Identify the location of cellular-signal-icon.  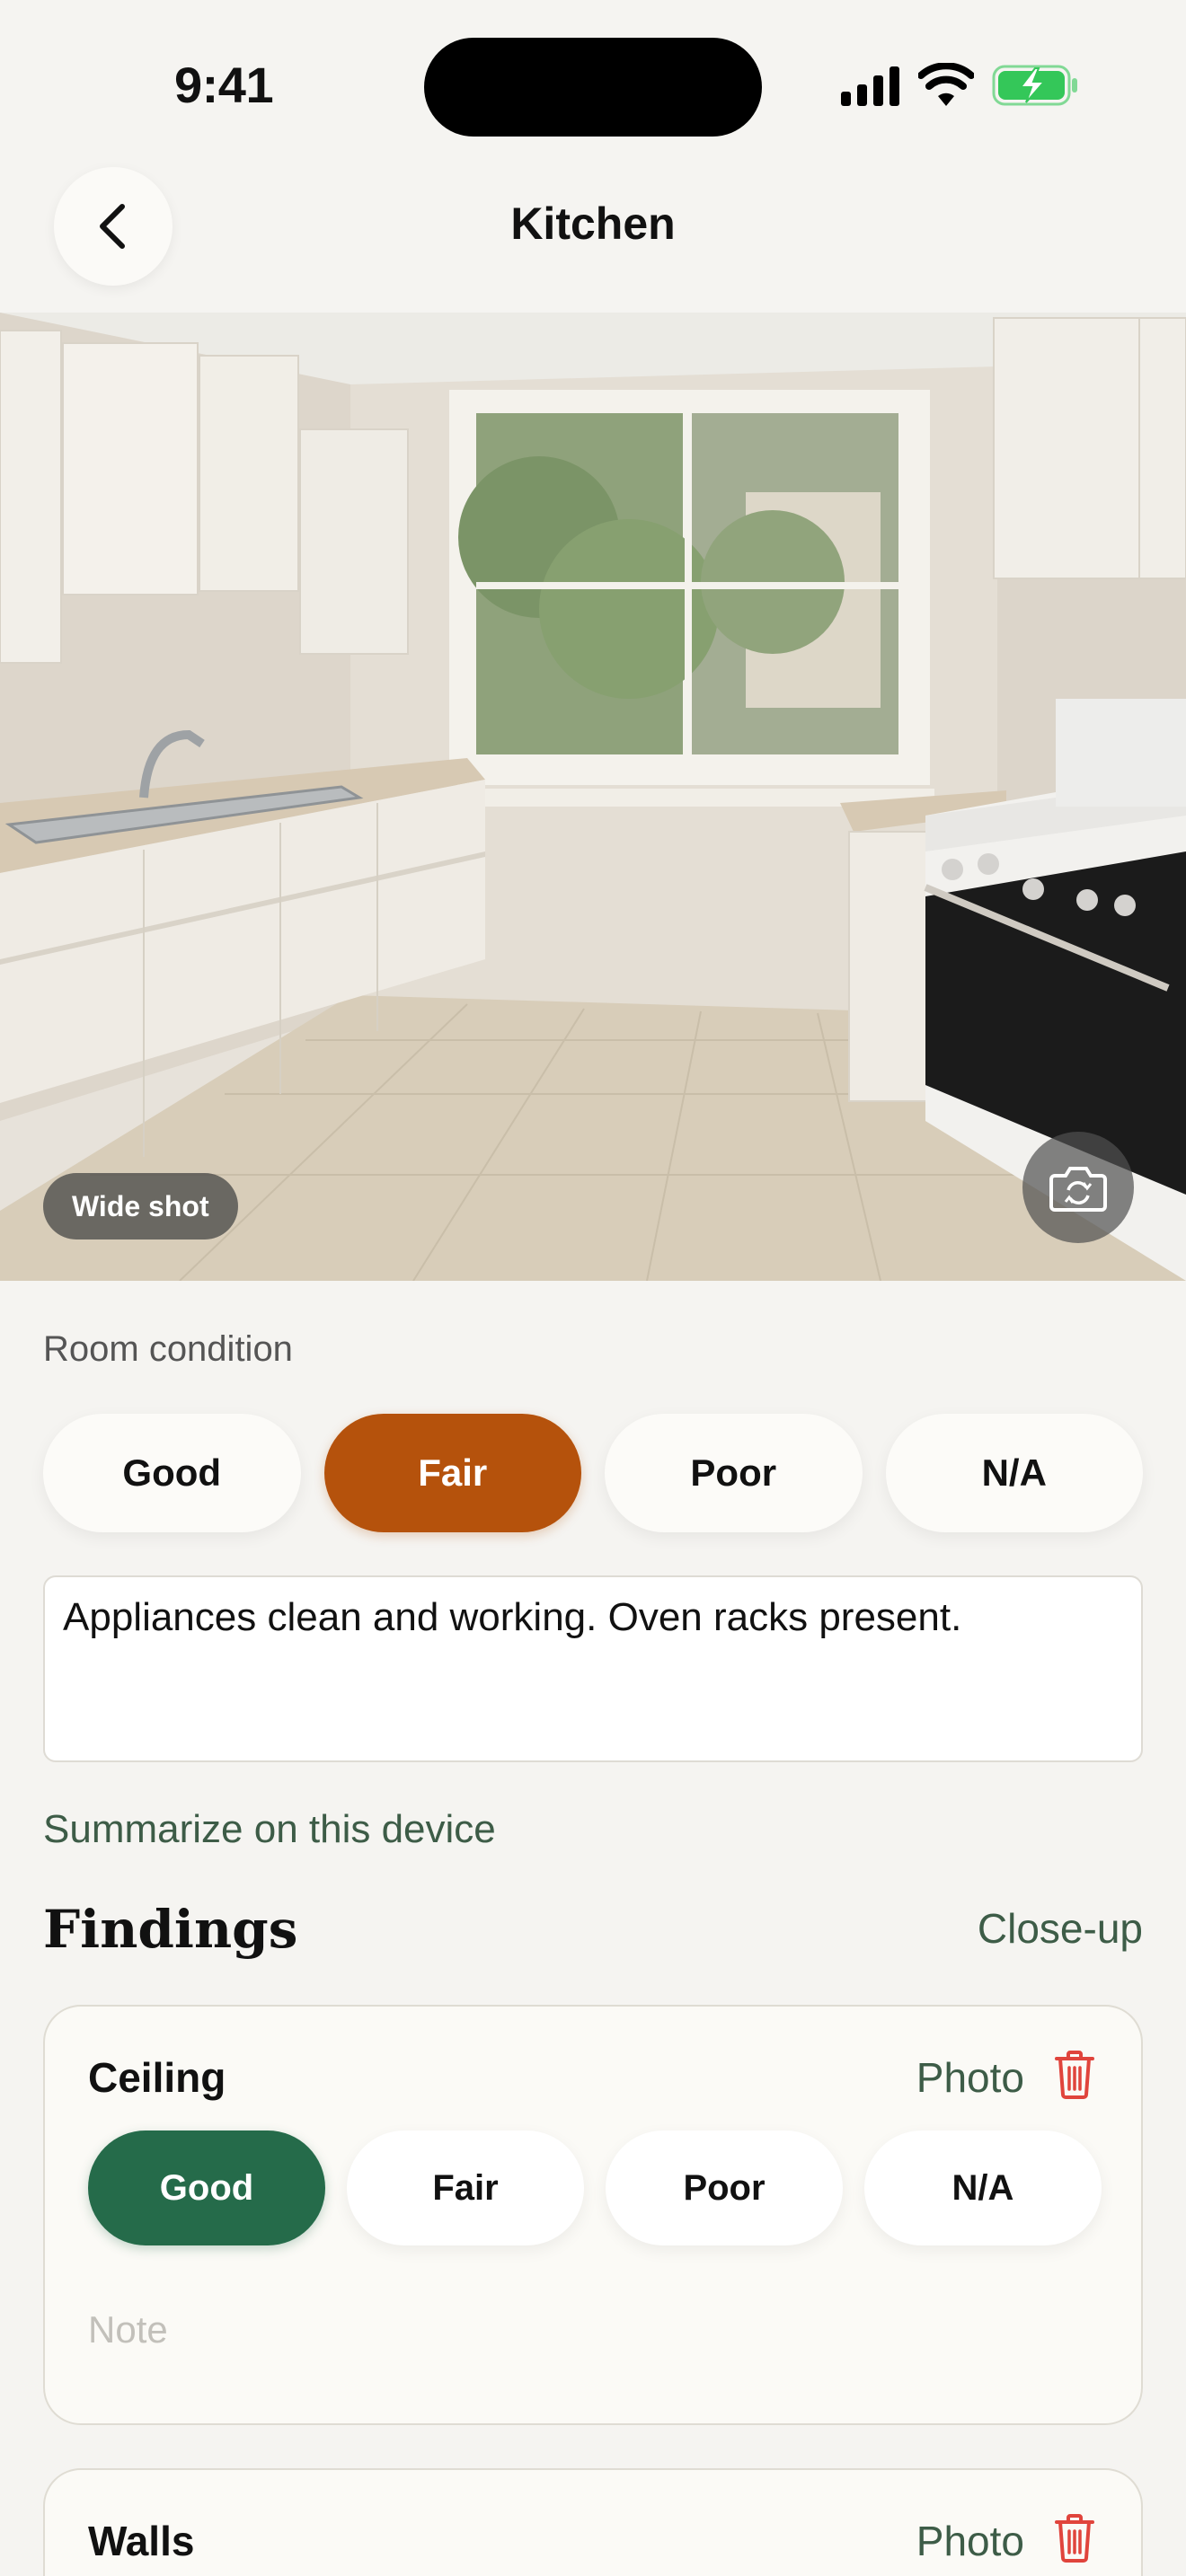
(870, 86).